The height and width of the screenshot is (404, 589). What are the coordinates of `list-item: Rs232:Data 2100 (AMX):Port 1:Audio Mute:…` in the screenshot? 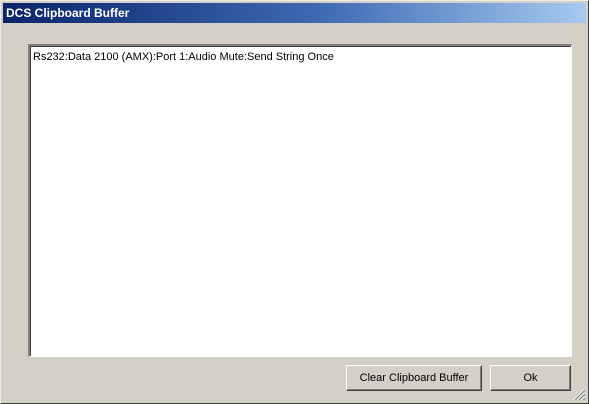 It's located at (300, 57).